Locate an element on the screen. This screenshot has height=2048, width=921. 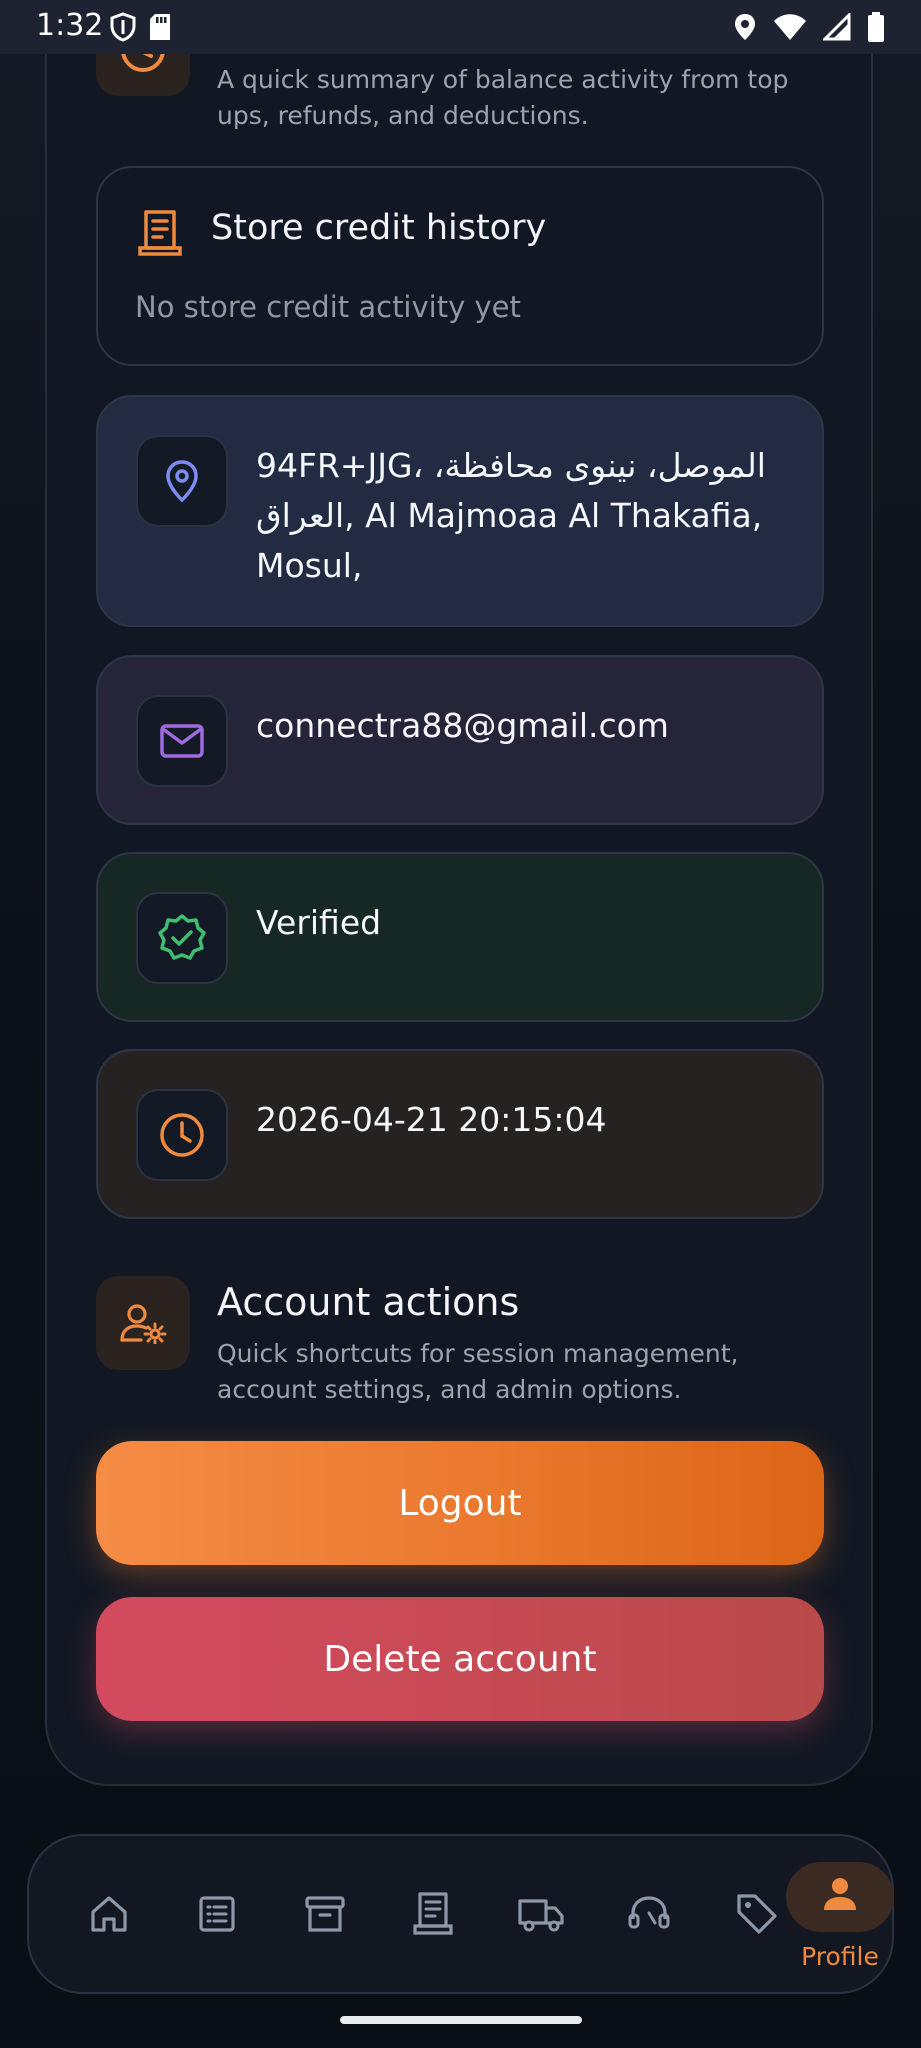
nav-home is located at coordinates (109, 1914).